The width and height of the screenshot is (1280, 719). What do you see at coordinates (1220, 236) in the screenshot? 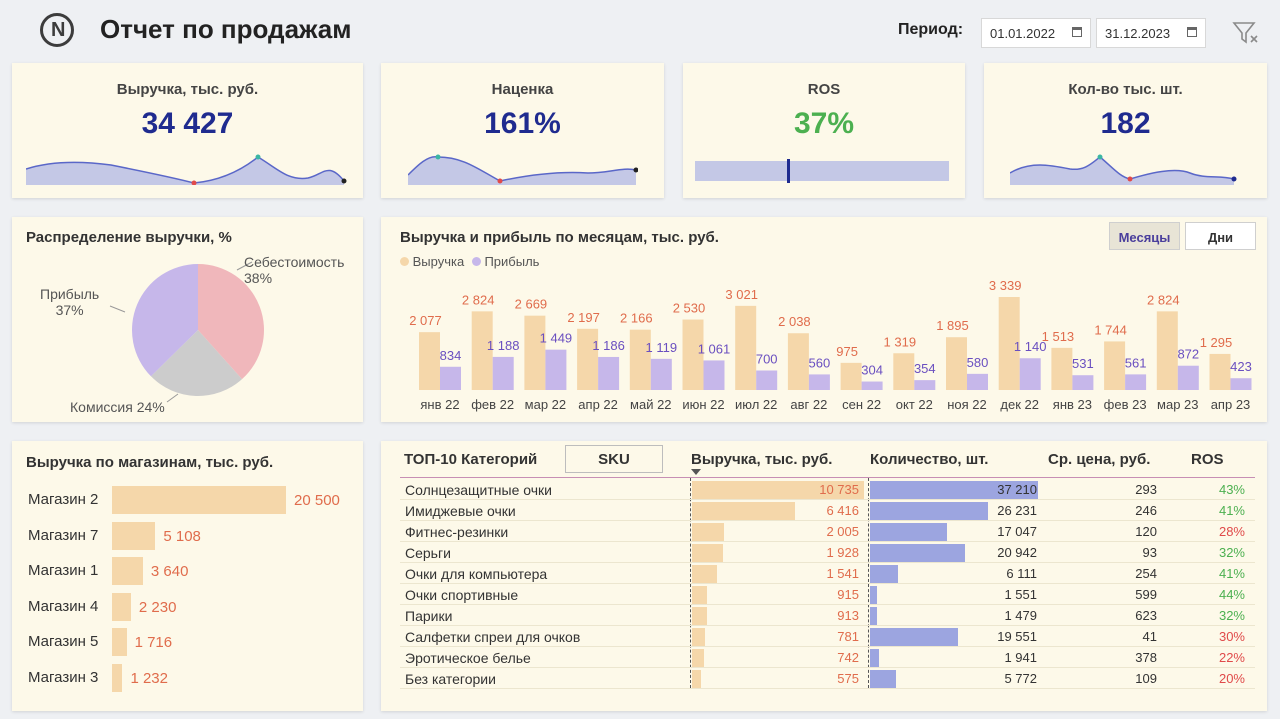
I see `days-toggle-button: Дни` at bounding box center [1220, 236].